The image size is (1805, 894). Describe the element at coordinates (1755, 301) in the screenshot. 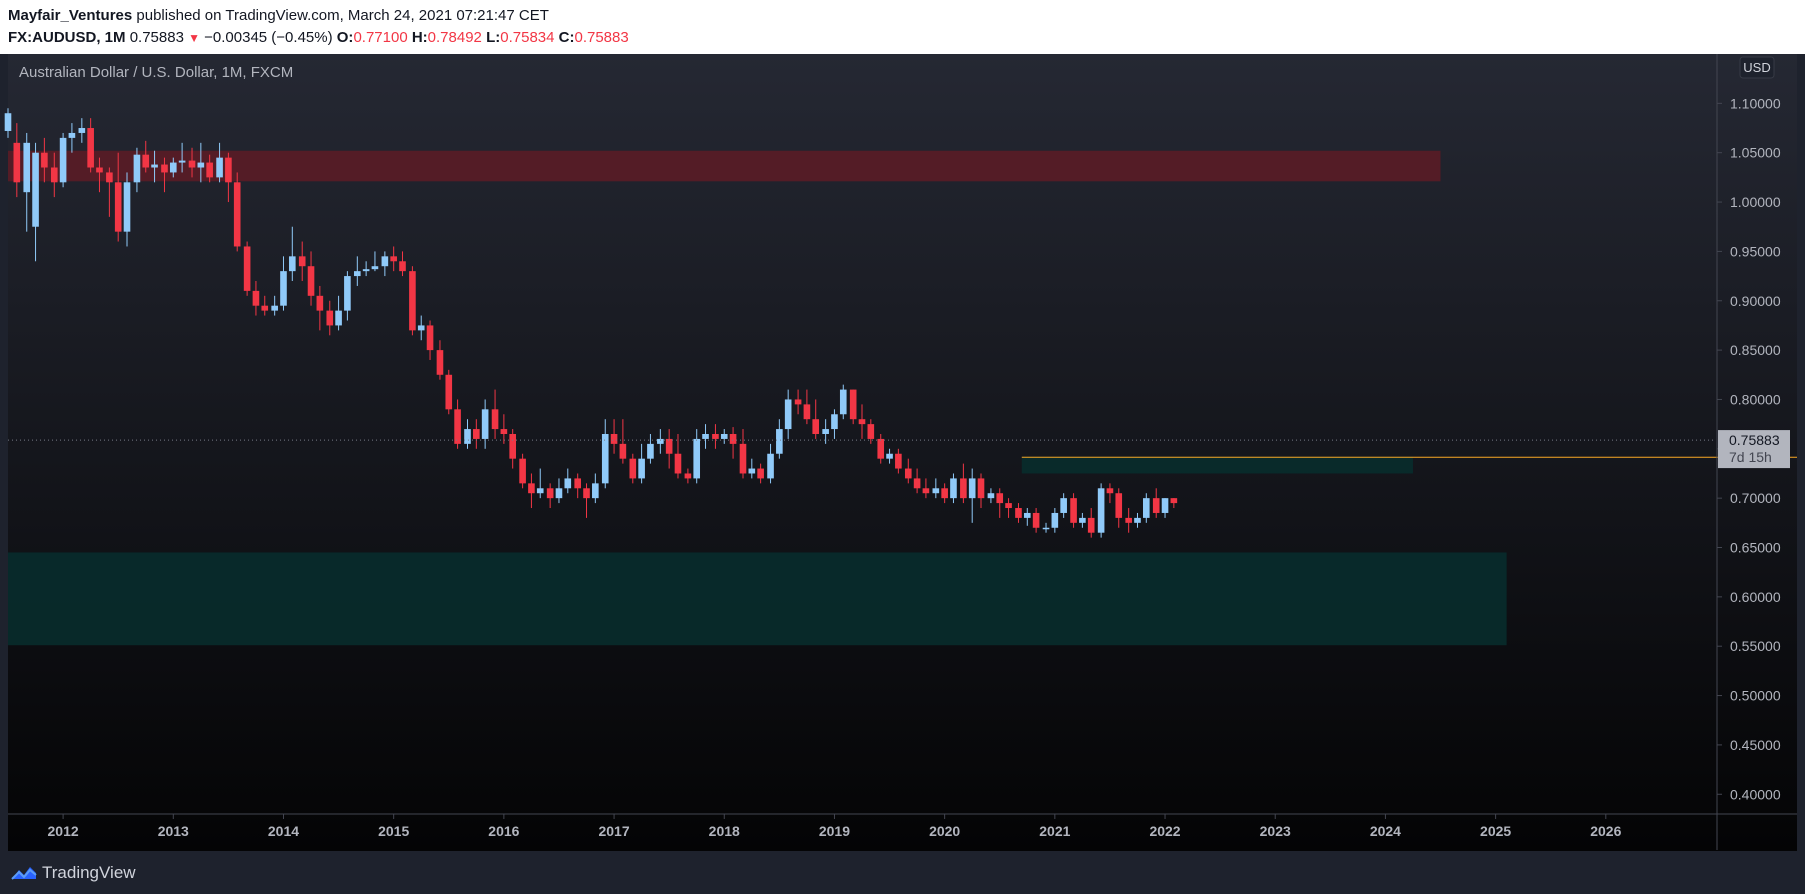

I see `y-tick-label-10: 0.90000` at that location.